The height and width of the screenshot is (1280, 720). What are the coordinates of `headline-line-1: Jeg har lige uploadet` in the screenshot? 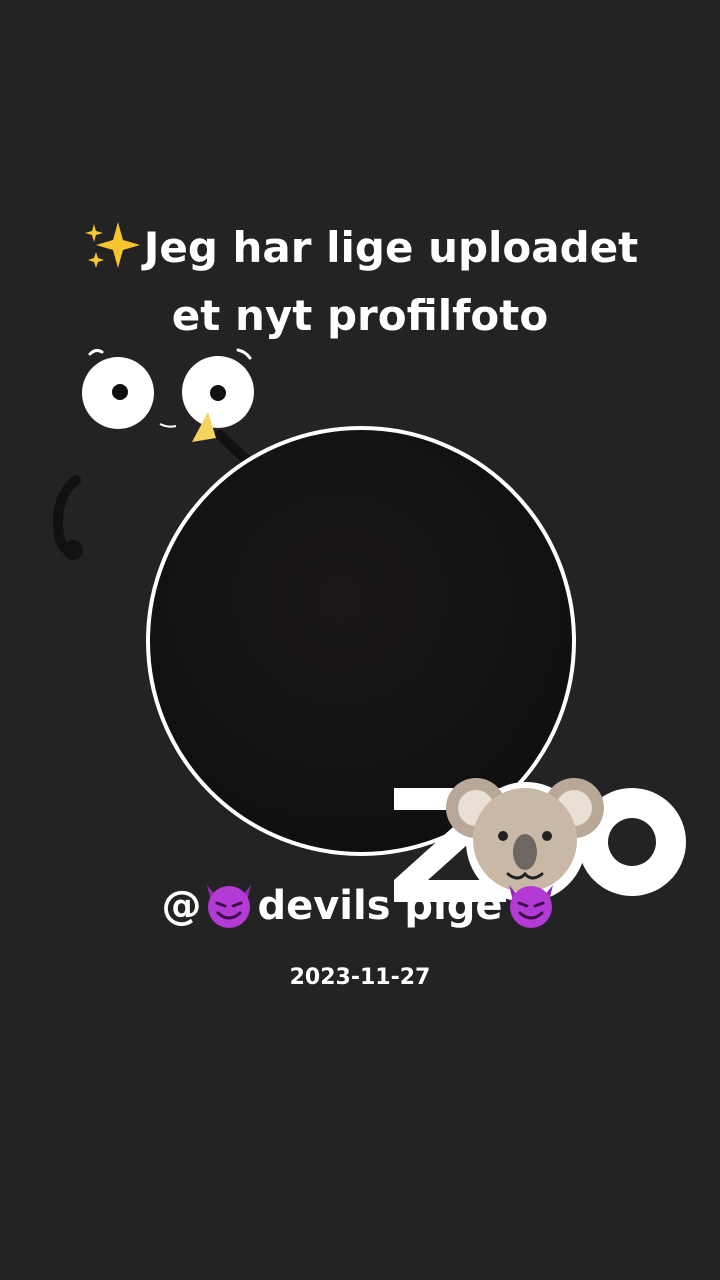 It's located at (360, 248).